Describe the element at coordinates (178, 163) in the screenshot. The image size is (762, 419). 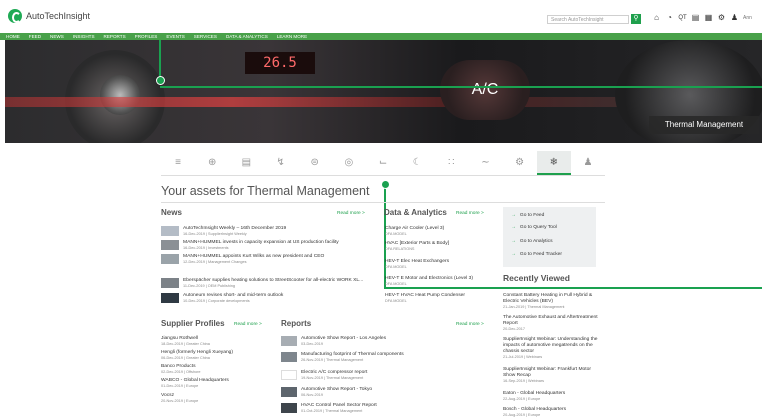
I see `powertrain-icon: ≡` at that location.